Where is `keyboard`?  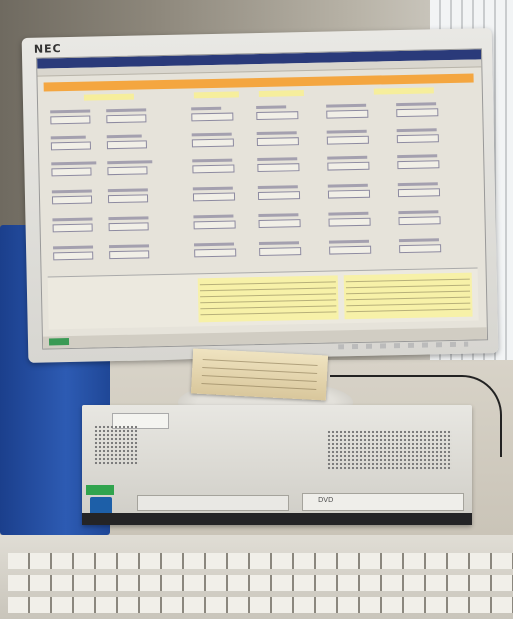
keyboard is located at coordinates (256, 577).